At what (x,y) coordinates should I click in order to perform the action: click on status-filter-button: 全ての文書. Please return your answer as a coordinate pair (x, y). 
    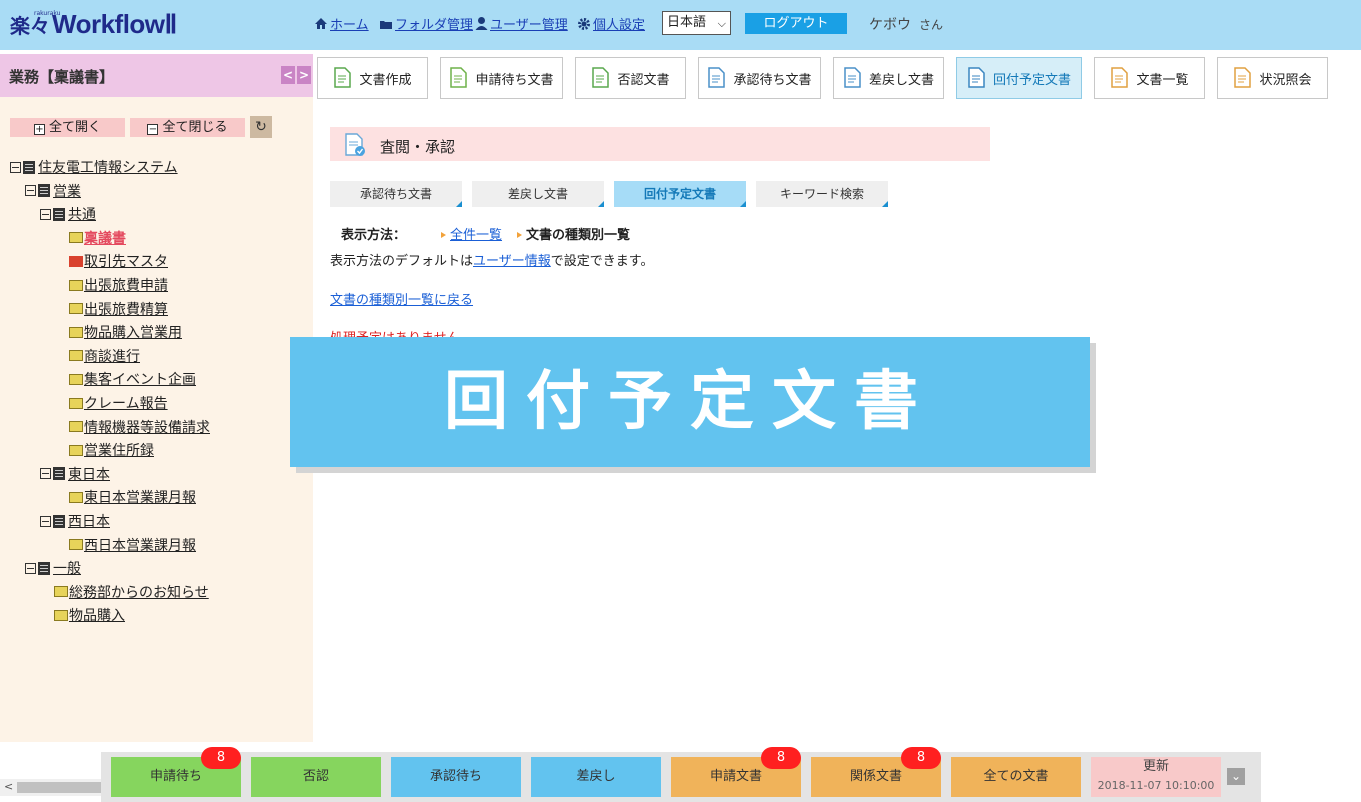
    Looking at the image, I should click on (1016, 777).